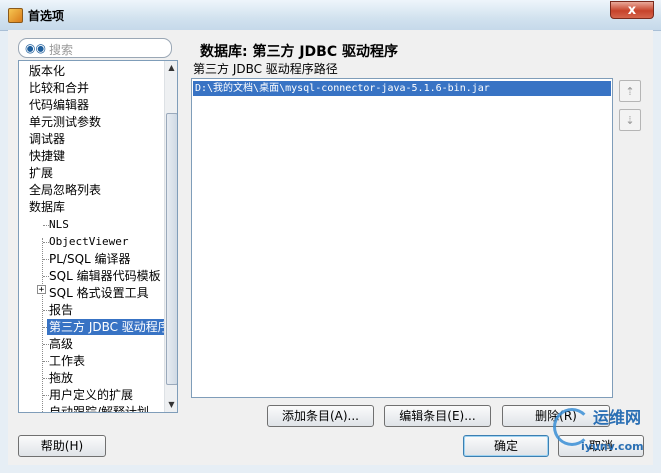 Image resolution: width=661 pixels, height=473 pixels. What do you see at coordinates (91, 395) in the screenshot?
I see `tree-item: 用户定义的扩展` at bounding box center [91, 395].